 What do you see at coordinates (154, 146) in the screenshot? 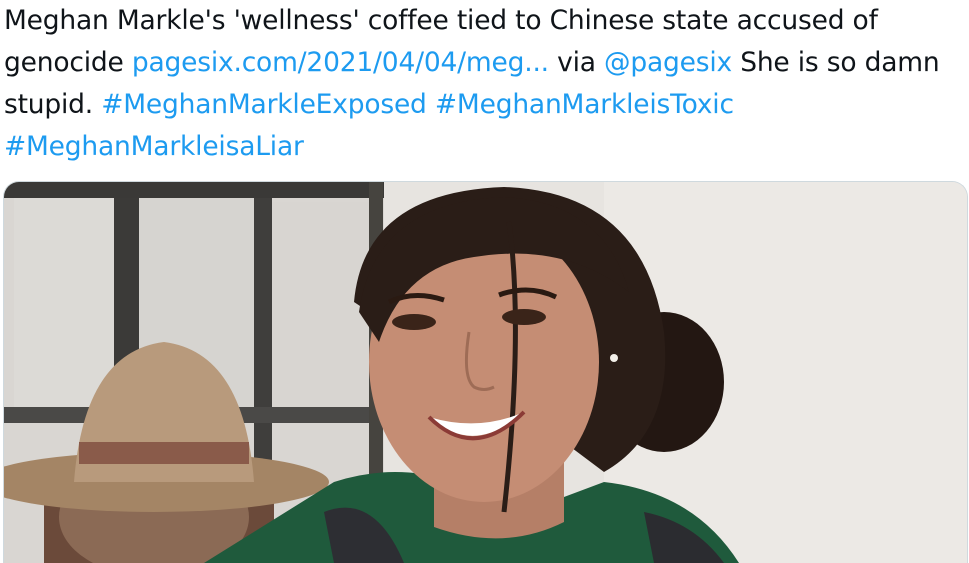
I see `hashtag-liar: #MeghanMarkleisaLiar` at bounding box center [154, 146].